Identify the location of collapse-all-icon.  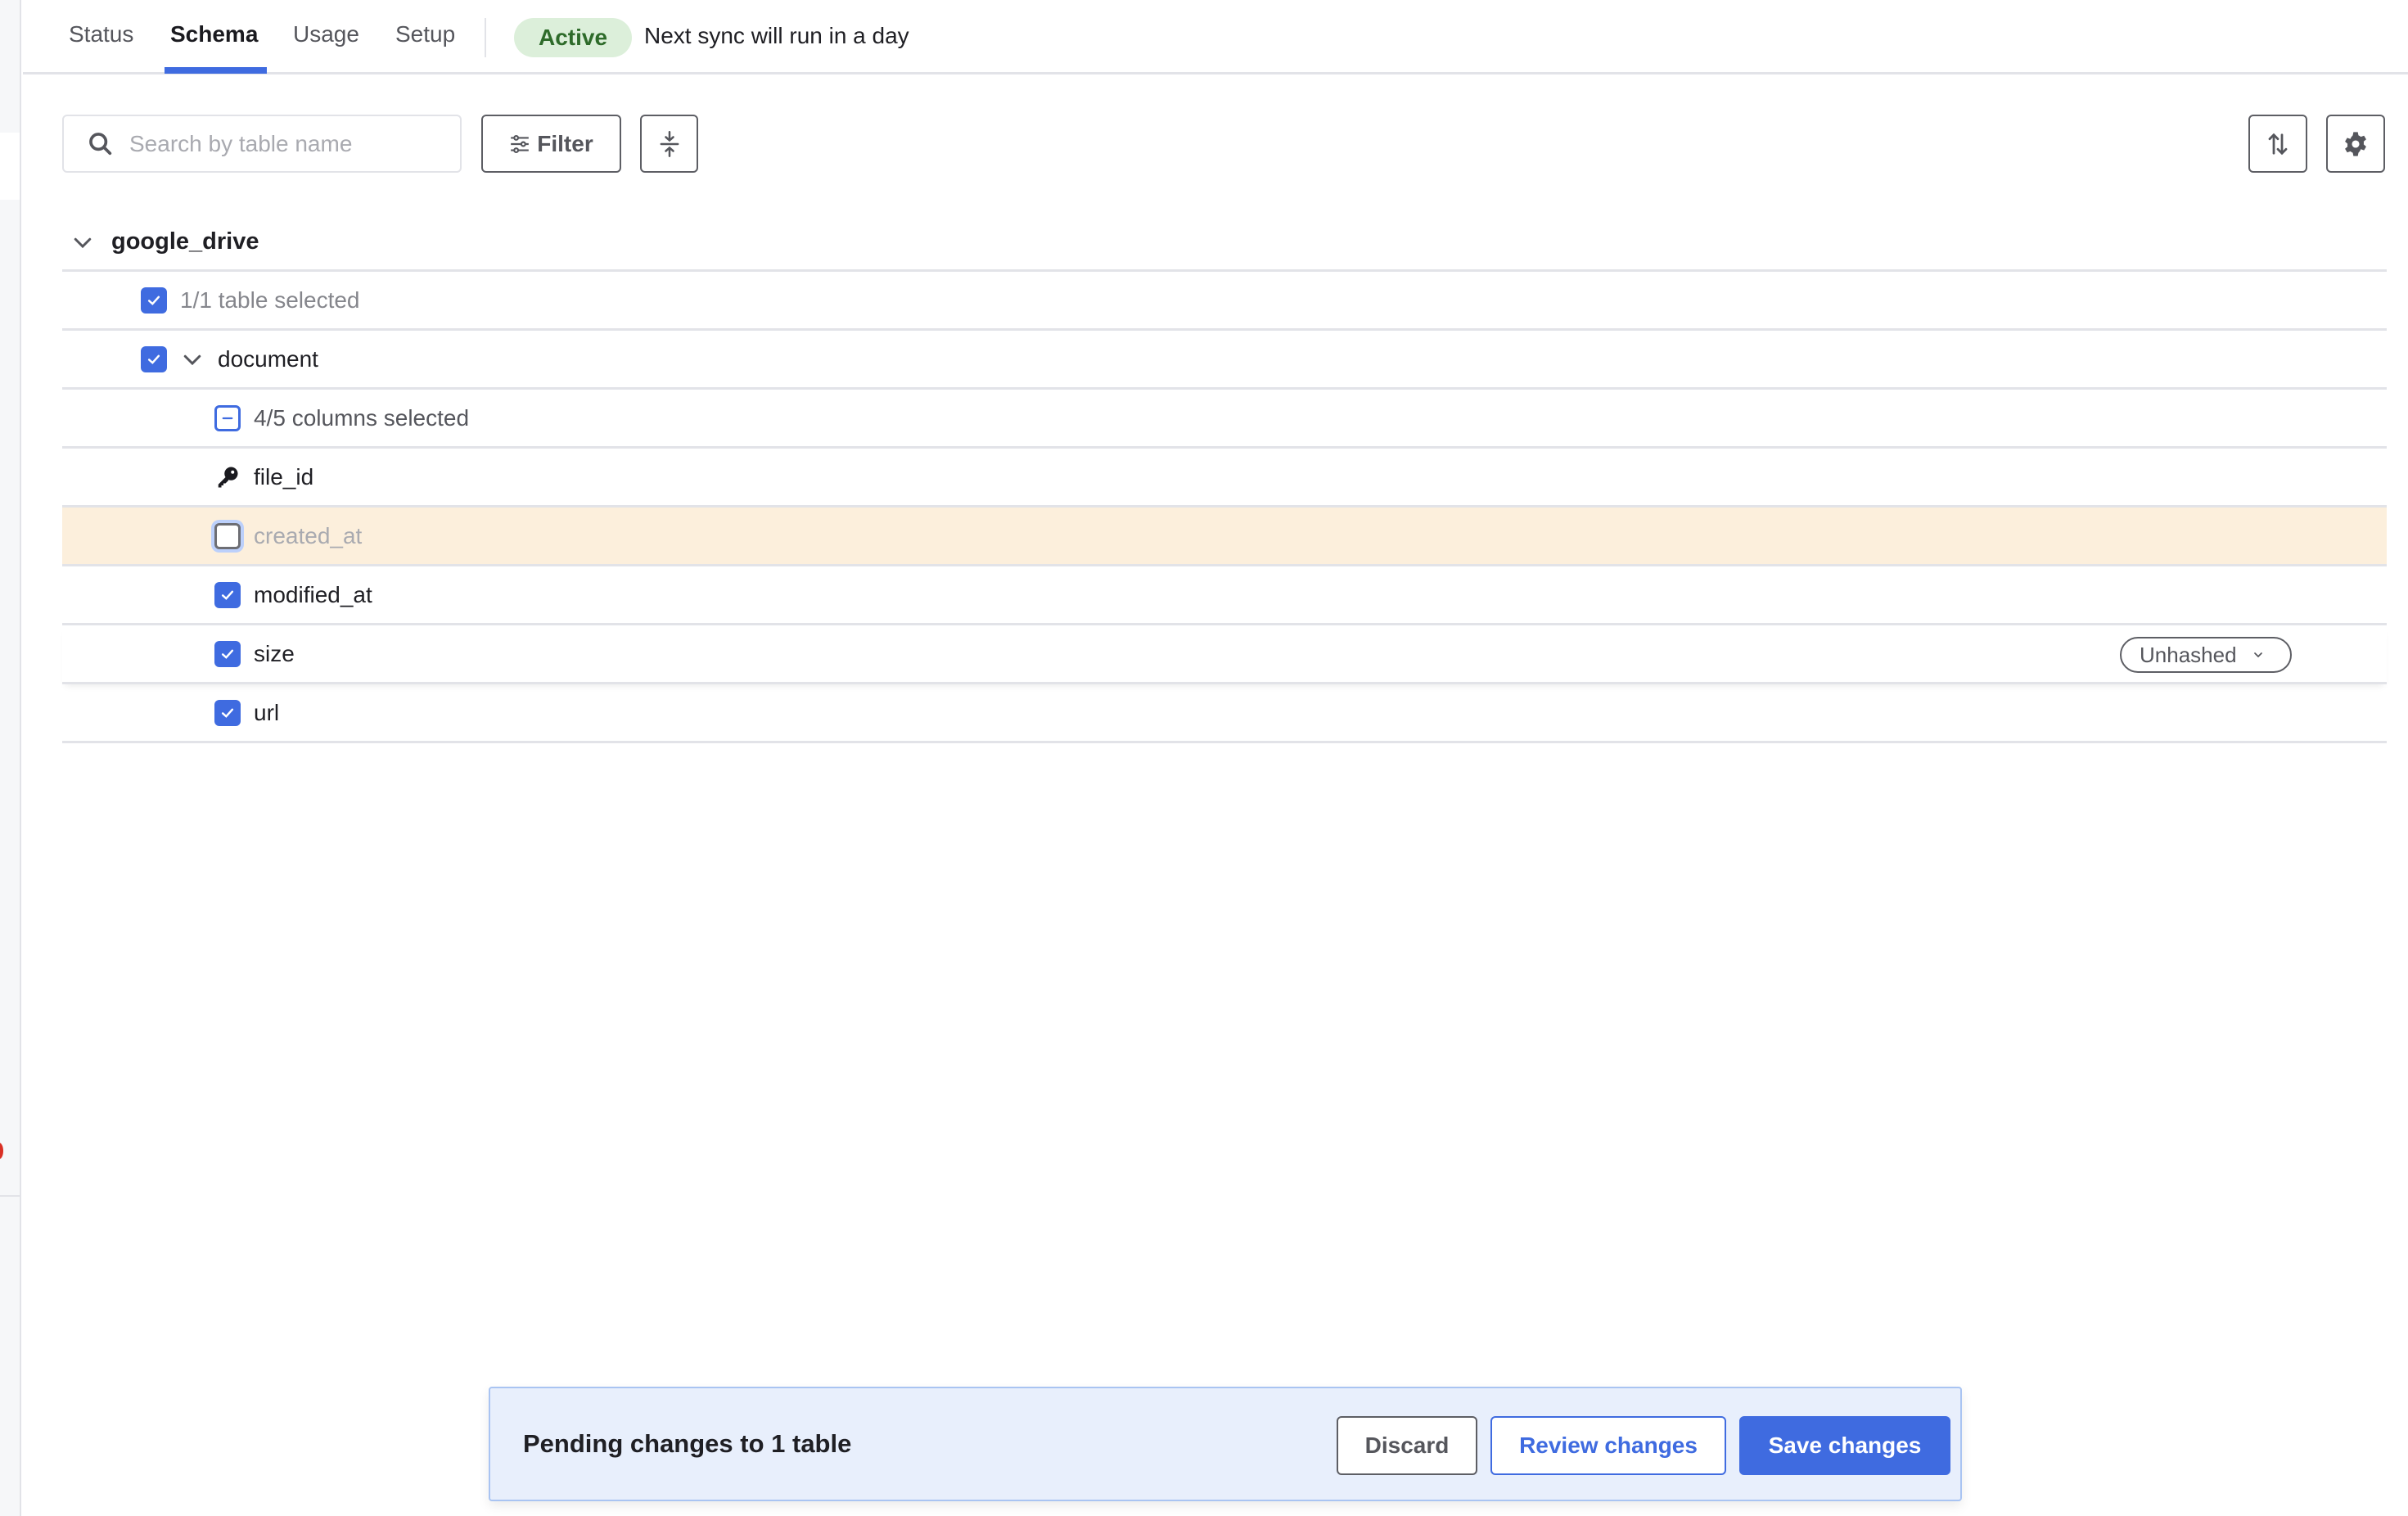
(670, 143).